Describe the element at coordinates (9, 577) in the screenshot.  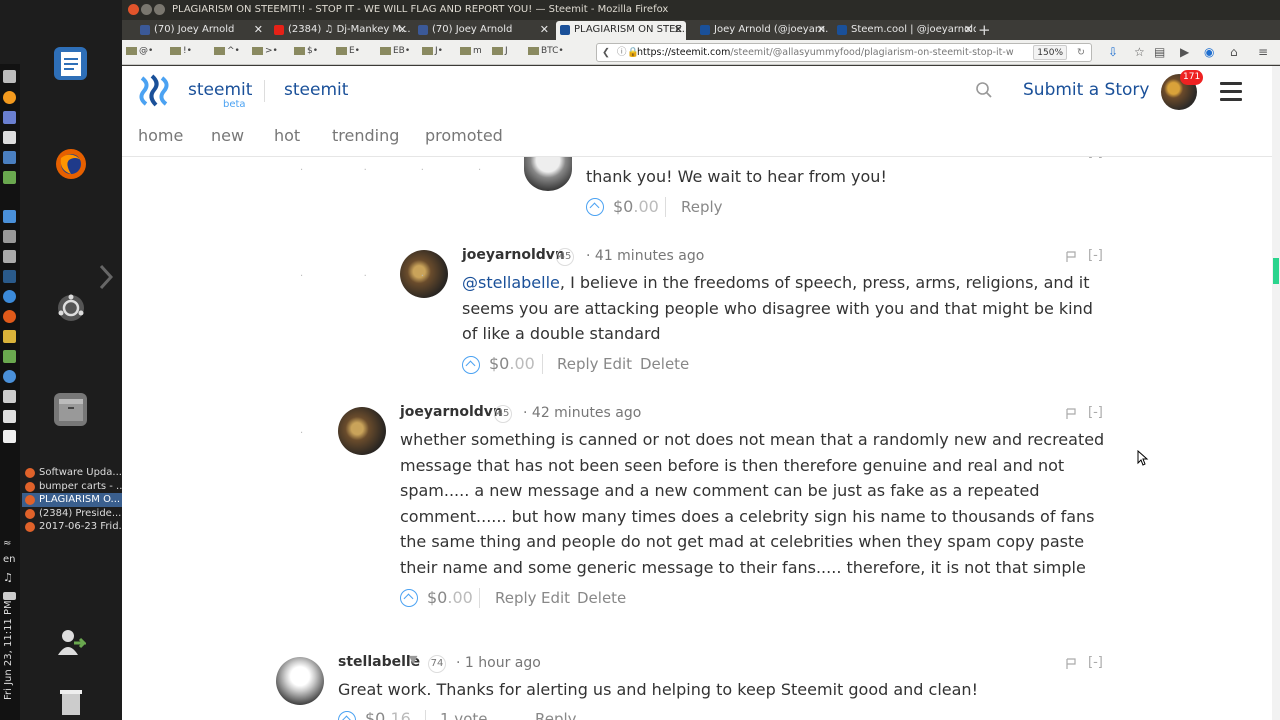
I see `volume-icon: ♫` at that location.